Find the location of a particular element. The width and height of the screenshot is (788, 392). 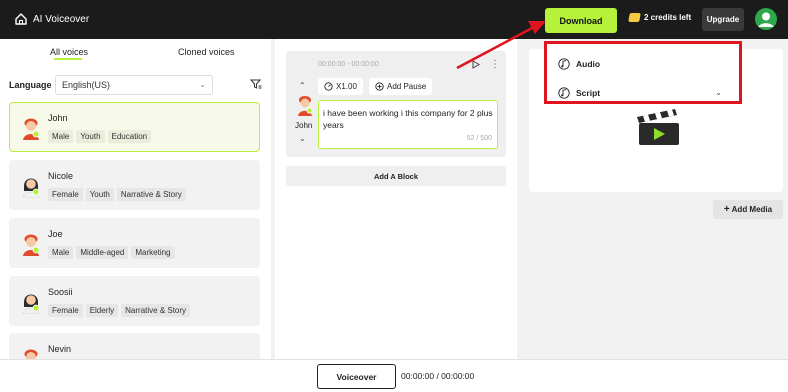

credits-text: 2 credits left is located at coordinates (668, 17).